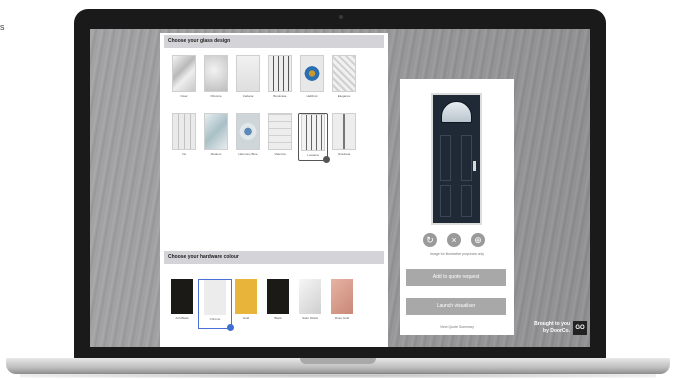 The height and width of the screenshot is (380, 676). Describe the element at coordinates (457, 327) in the screenshot. I see `view-quote-summary-link: View Quote Summary` at that location.